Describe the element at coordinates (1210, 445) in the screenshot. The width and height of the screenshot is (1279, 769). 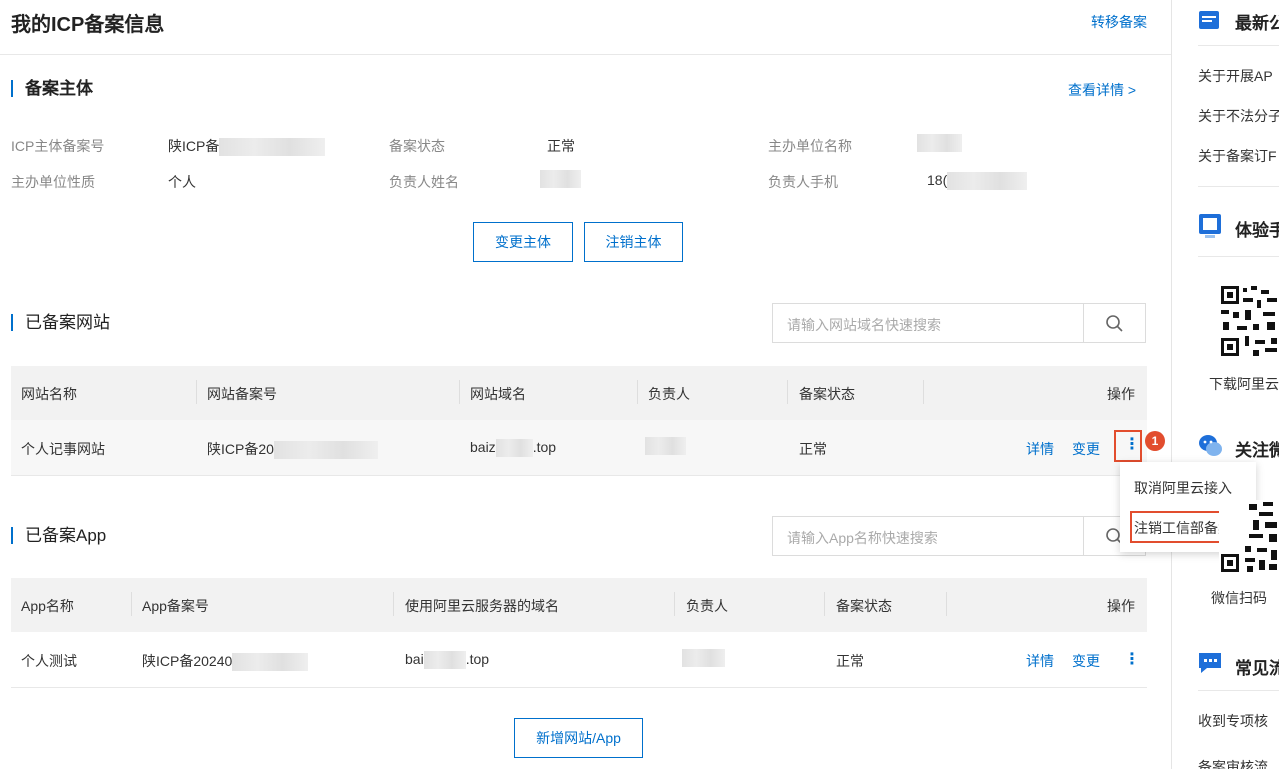
I see `wechat-follow-icon` at that location.